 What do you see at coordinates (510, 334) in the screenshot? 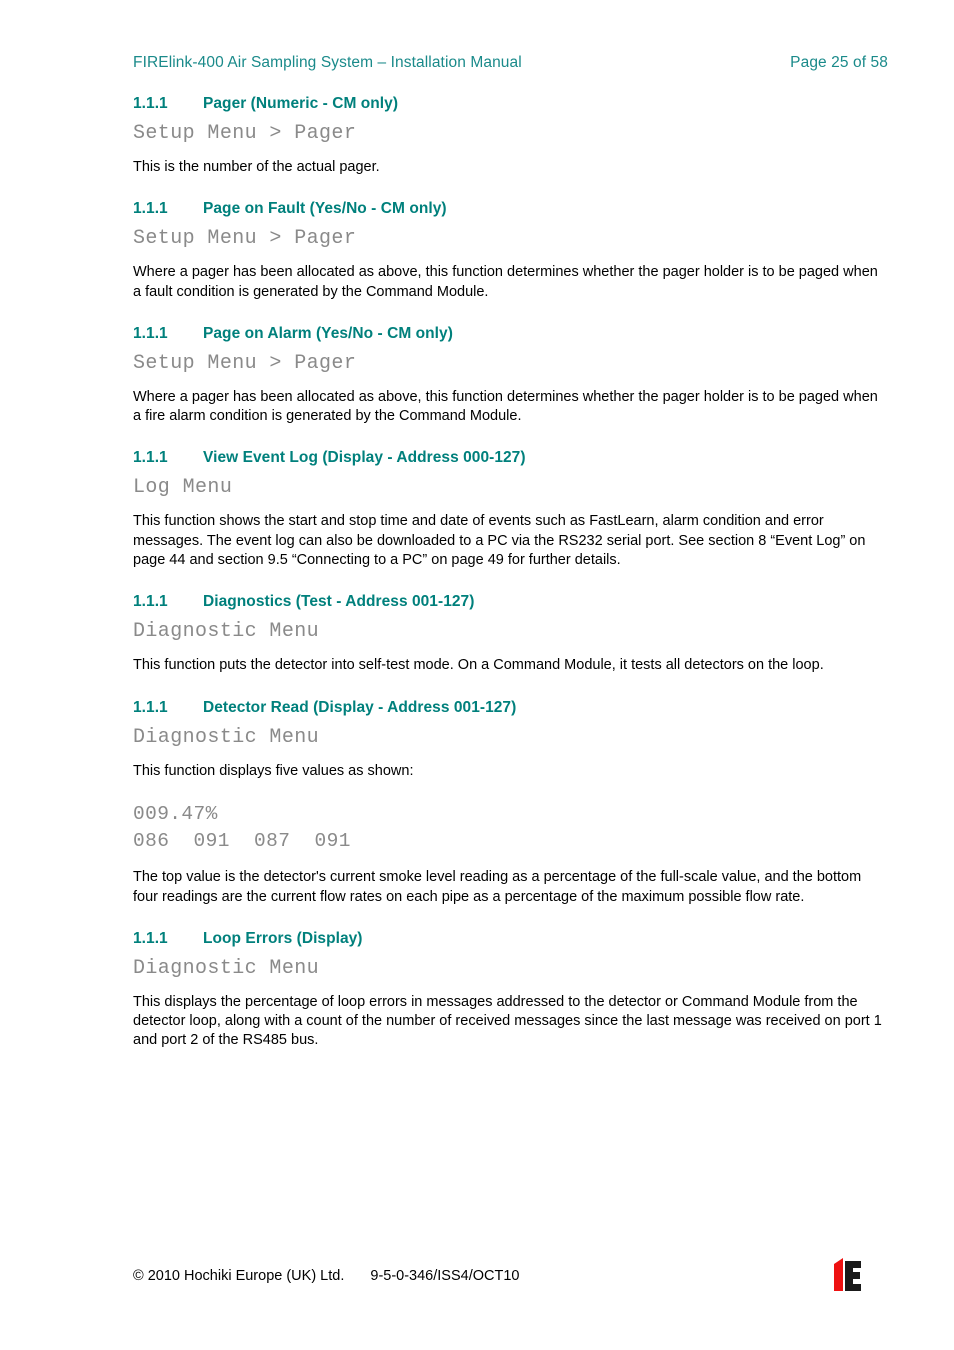
I see `section-heading: 1.1.1 Page on Alarm (Yes/No - CM only)` at bounding box center [510, 334].